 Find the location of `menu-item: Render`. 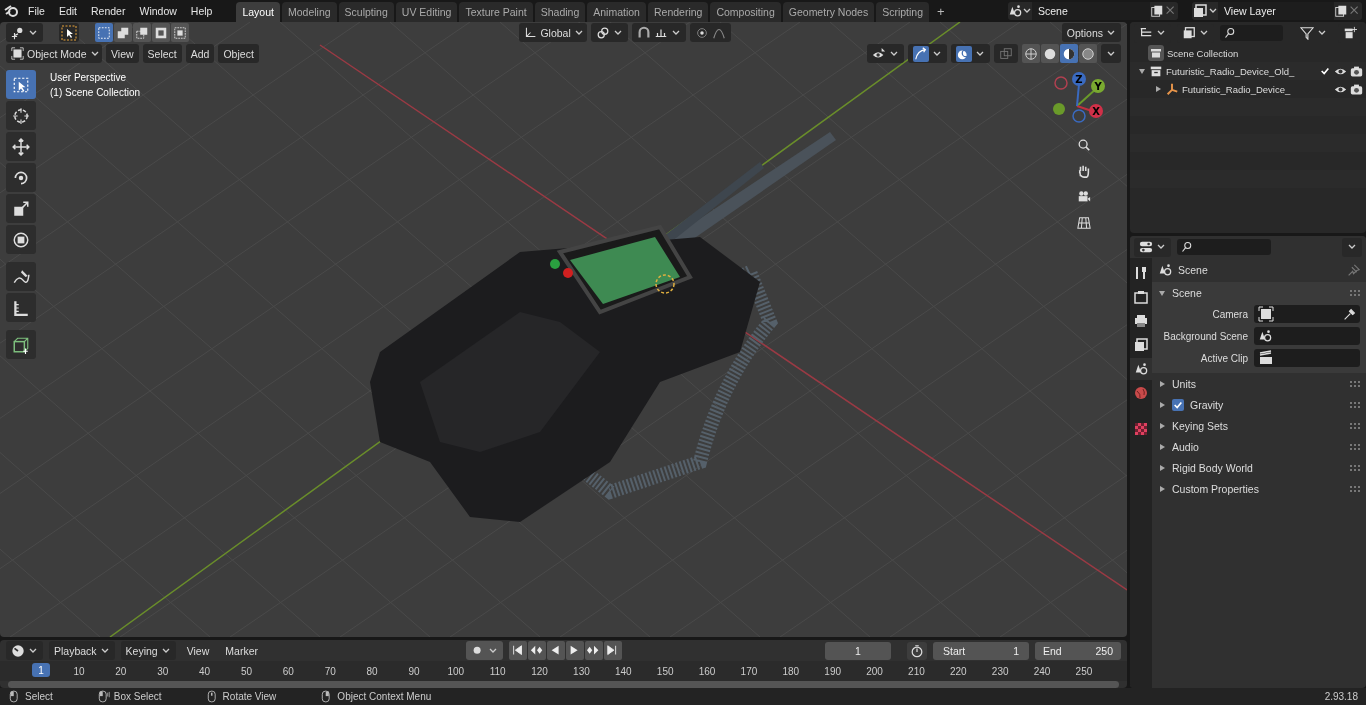

menu-item: Render is located at coordinates (108, 11).